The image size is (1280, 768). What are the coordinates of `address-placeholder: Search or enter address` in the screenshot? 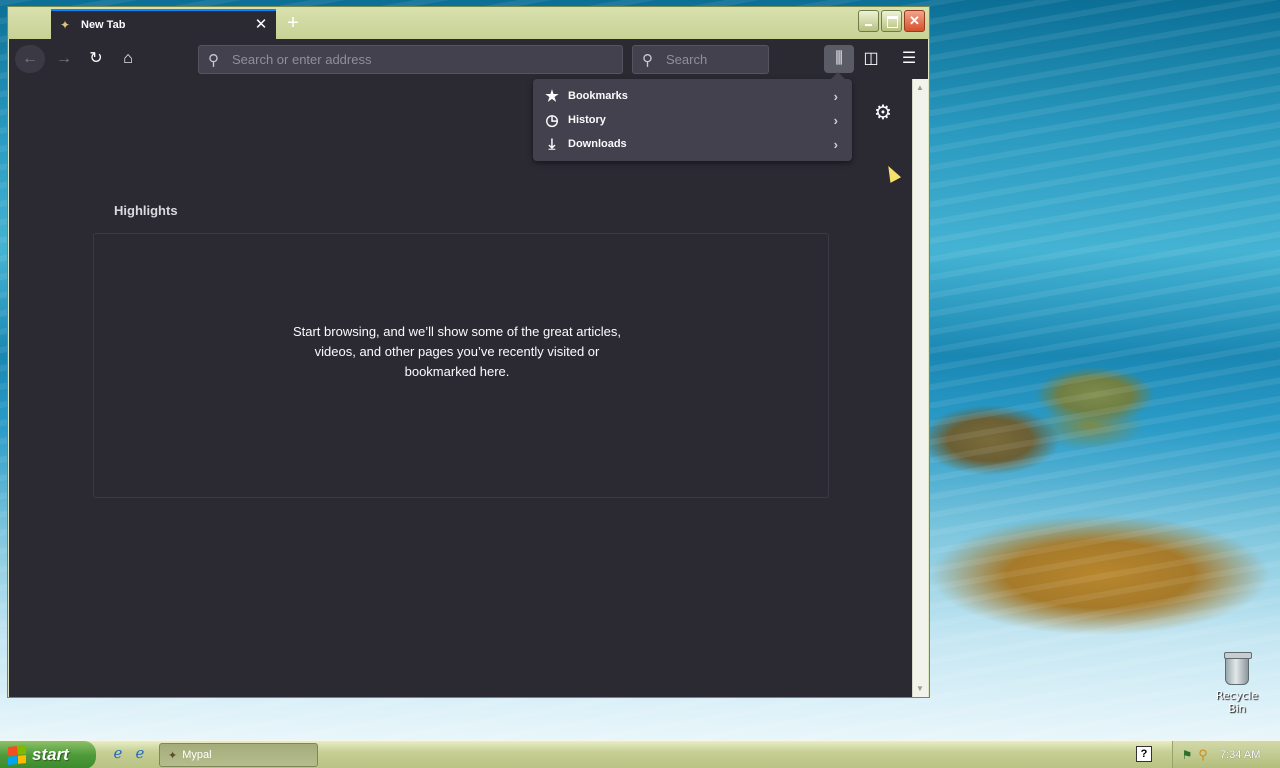 It's located at (302, 59).